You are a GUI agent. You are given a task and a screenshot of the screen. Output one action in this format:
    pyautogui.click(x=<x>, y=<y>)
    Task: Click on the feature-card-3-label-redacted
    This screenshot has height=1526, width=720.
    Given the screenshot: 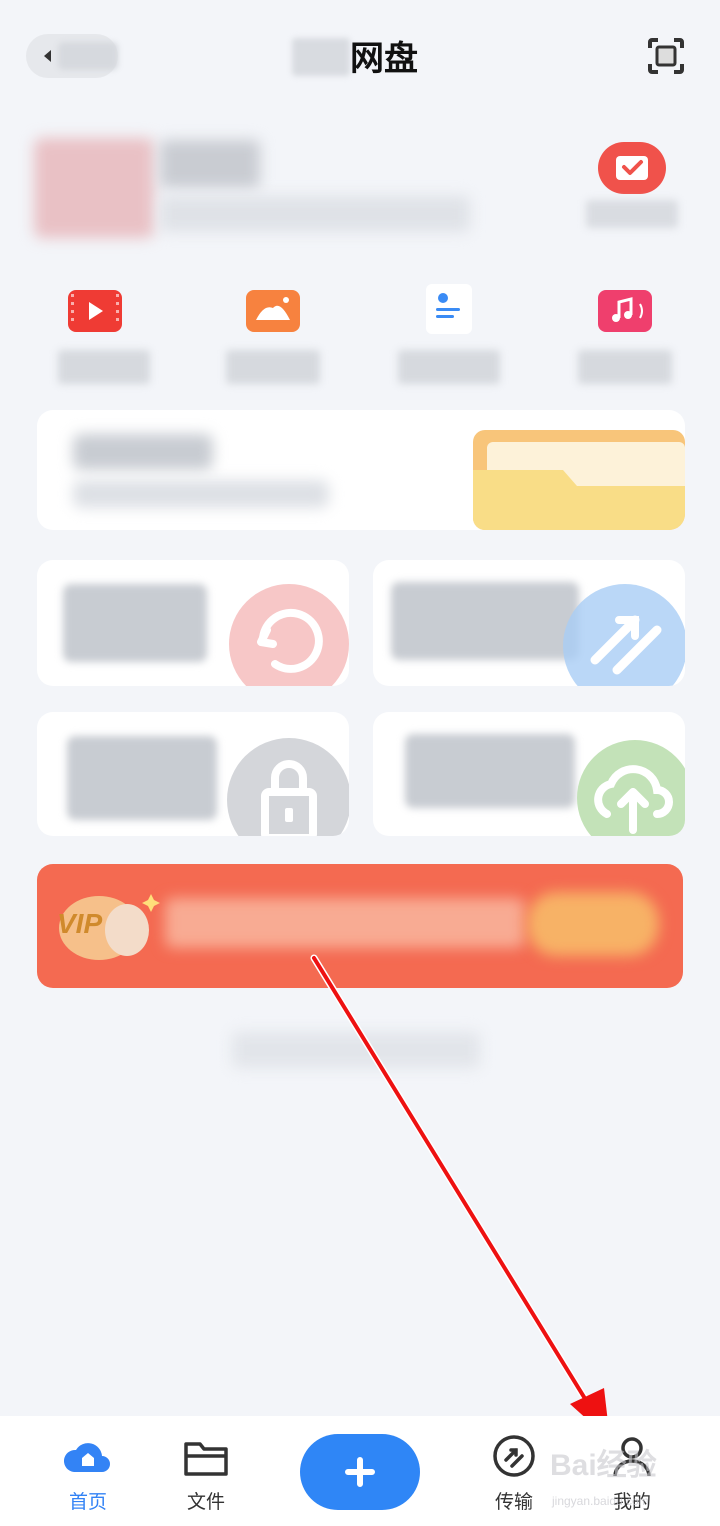 What is the action you would take?
    pyautogui.click(x=142, y=778)
    